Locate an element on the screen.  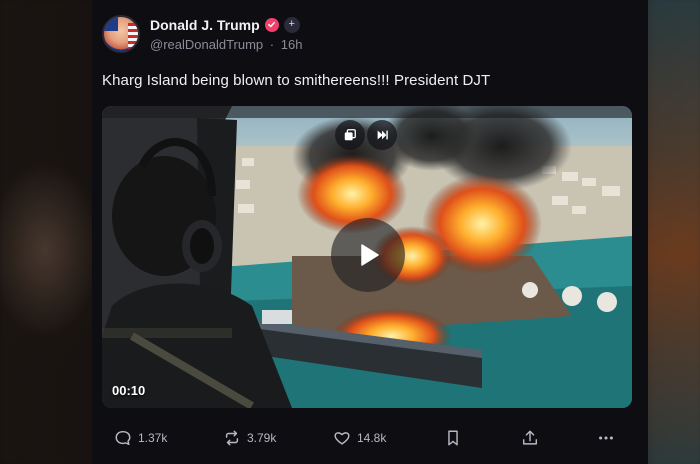
share-button is located at coordinates (530, 438).